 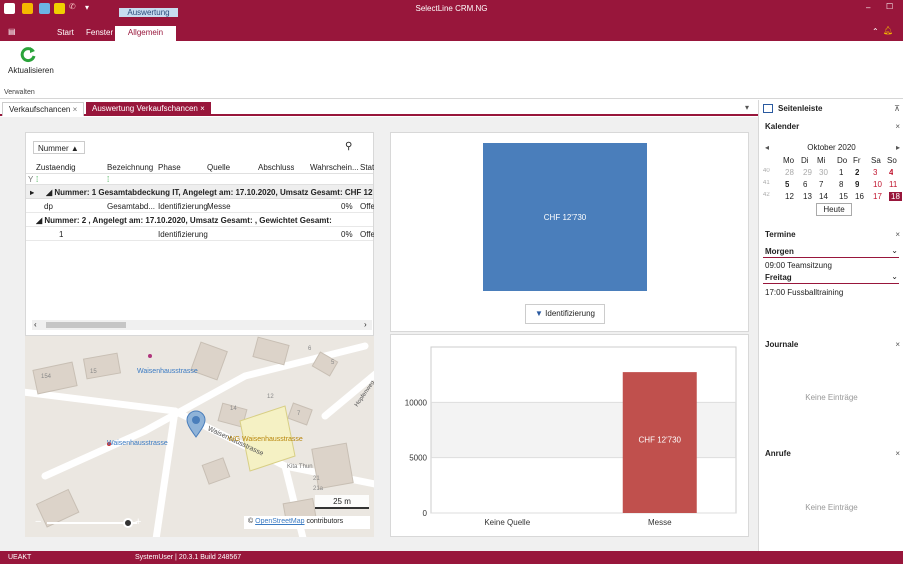 I want to click on sort-field-label: Nummer, so click(x=53, y=148).